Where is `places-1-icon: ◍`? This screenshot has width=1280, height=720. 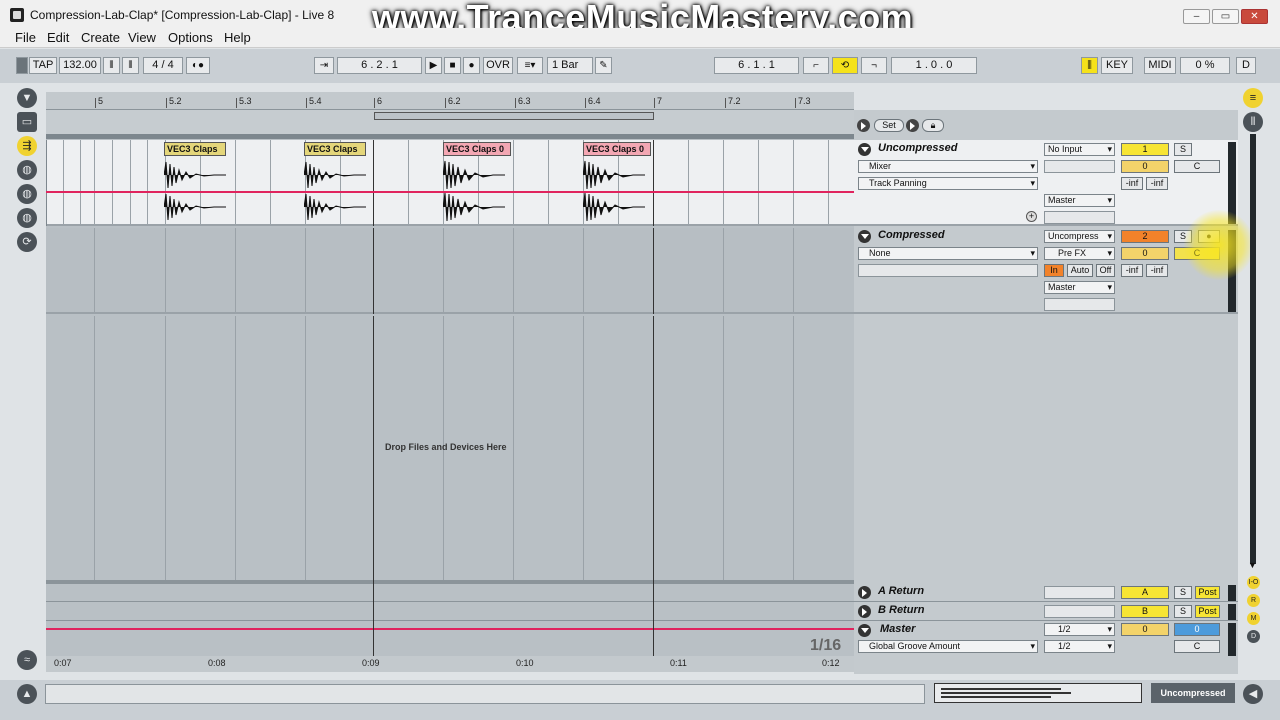 places-1-icon: ◍ is located at coordinates (27, 170).